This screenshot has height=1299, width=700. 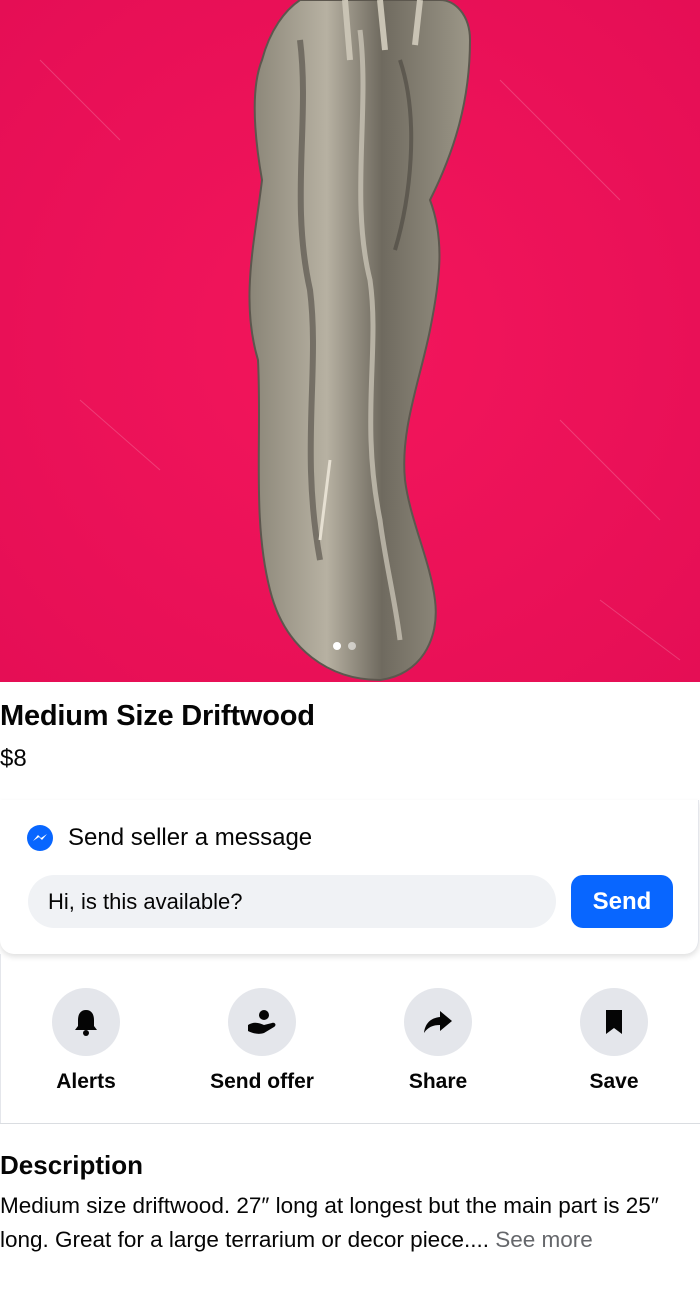 I want to click on send-offer-button: Send offer, so click(x=262, y=1041).